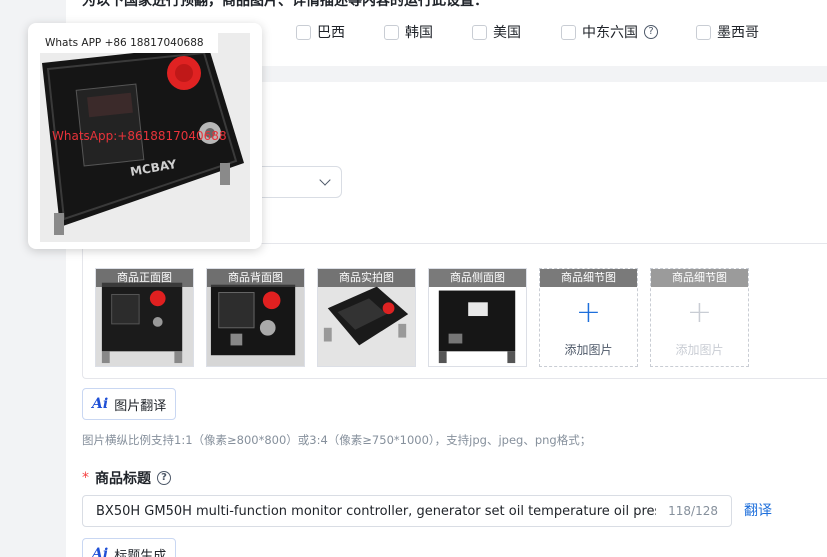 The height and width of the screenshot is (557, 827). I want to click on title-generate-button: Ai 标题生成, so click(129, 547).